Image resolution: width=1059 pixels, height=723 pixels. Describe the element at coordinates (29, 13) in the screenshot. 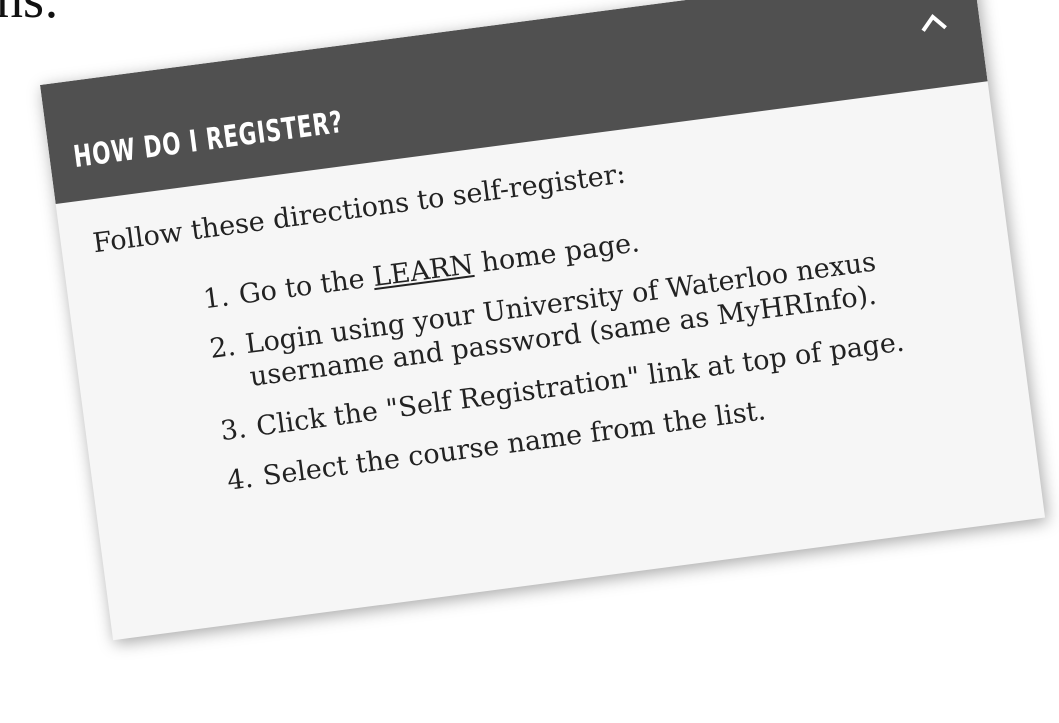

I see `previous-text-fragment: ns:` at that location.